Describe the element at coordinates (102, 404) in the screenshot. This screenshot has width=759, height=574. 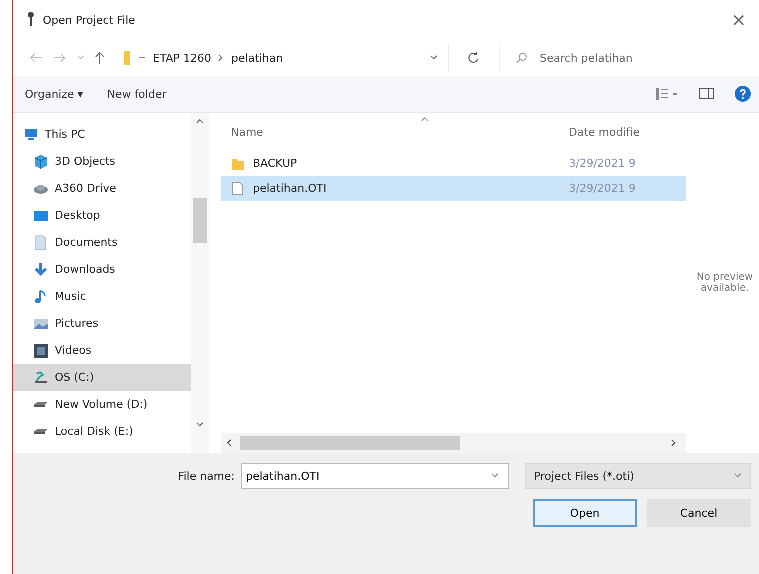
I see `sidebar-item: New Volume (D:)` at that location.